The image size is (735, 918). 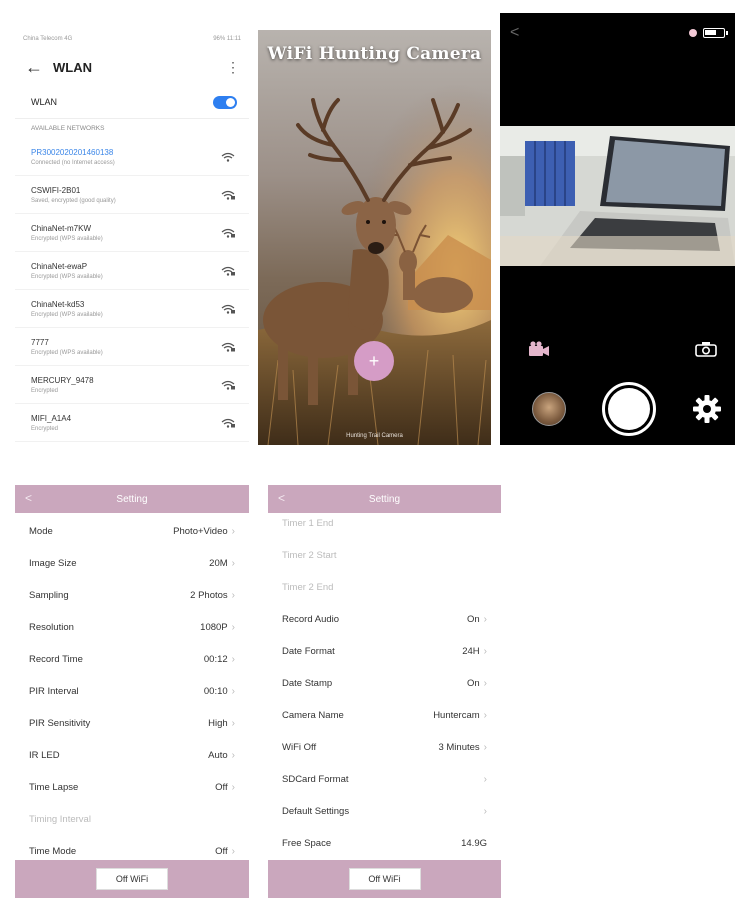 I want to click on network-text: ChinaNet-ewaP Encrypted (WPS available), so click(x=67, y=271).